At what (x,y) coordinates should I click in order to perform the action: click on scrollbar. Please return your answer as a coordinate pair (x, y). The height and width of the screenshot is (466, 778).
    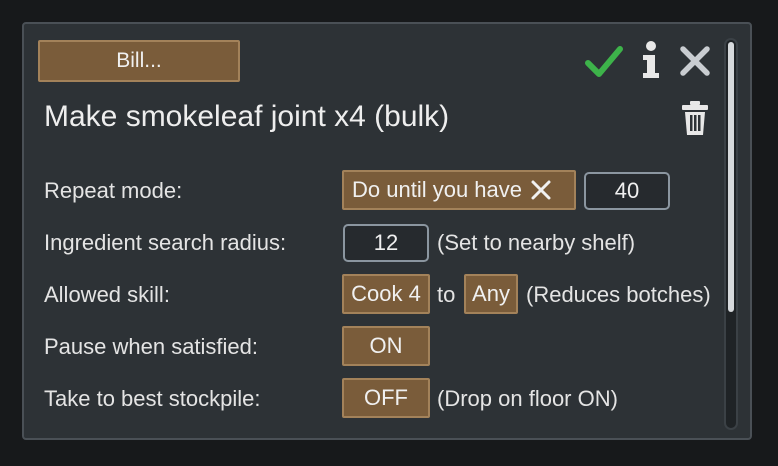
    Looking at the image, I should click on (731, 234).